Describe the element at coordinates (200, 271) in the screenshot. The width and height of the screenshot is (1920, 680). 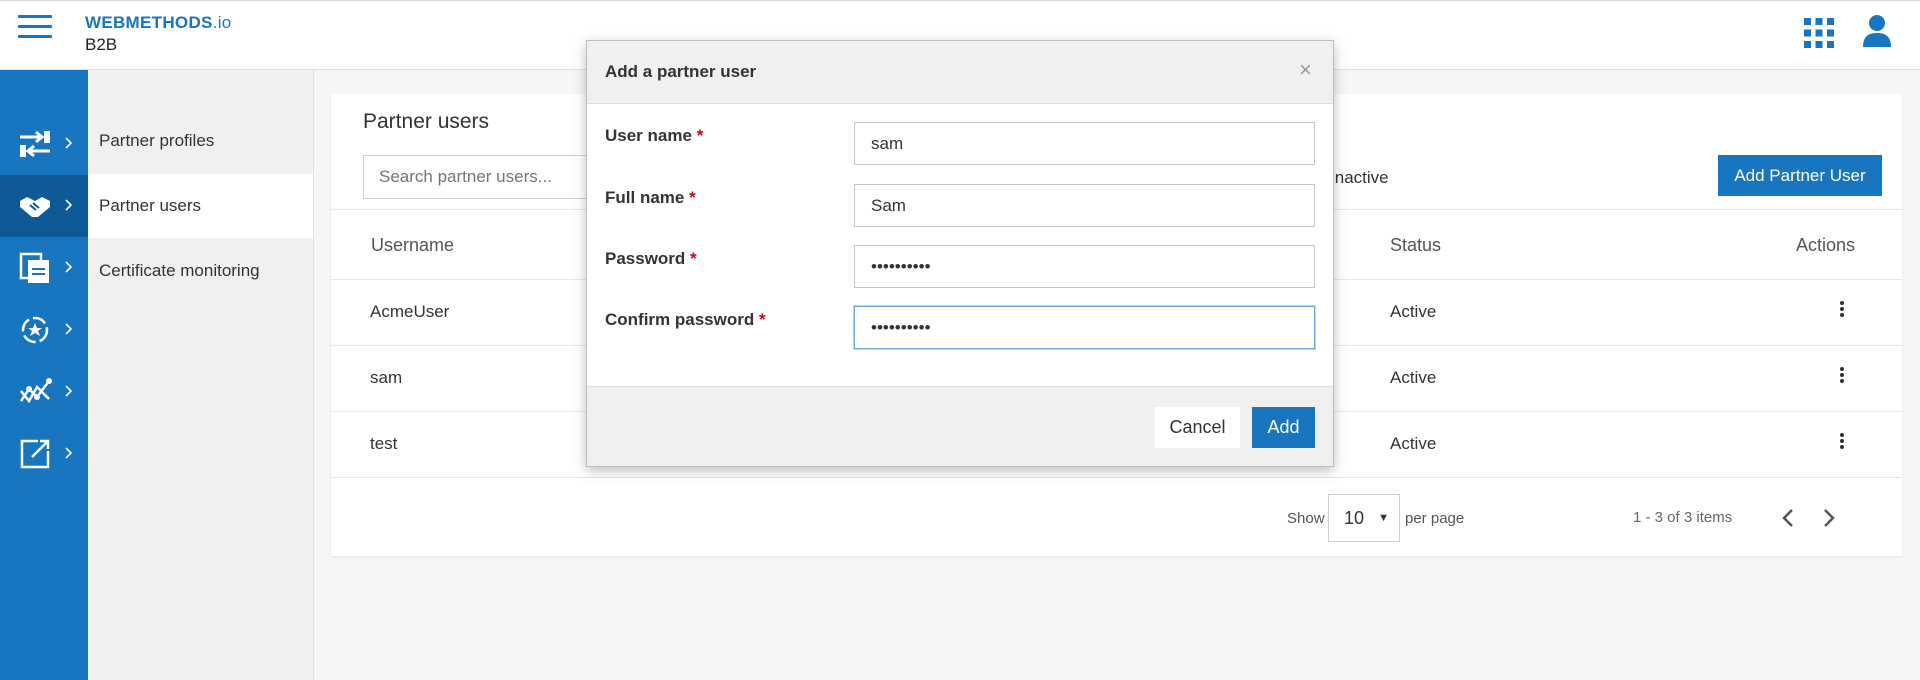
I see `subnav-item-certificate-monitoring: Certificate monitoring` at that location.